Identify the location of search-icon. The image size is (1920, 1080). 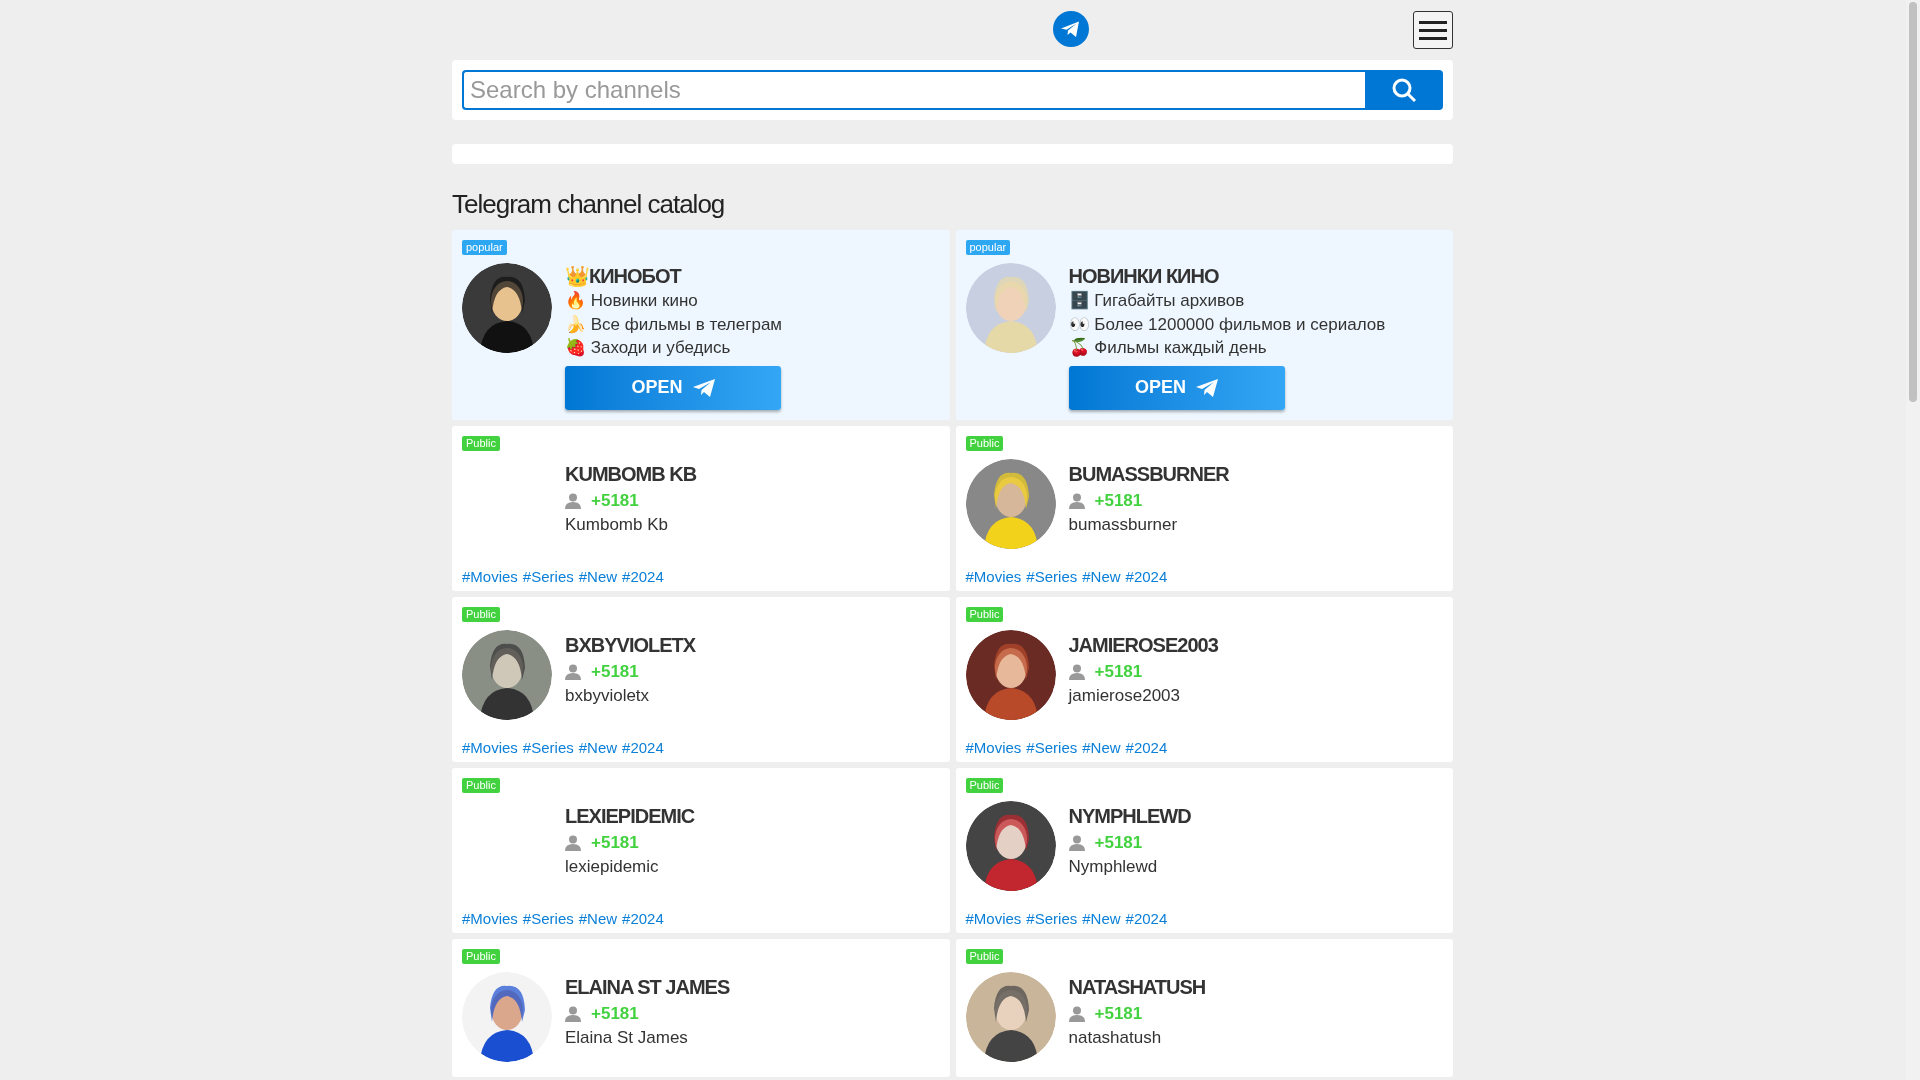
(1404, 90).